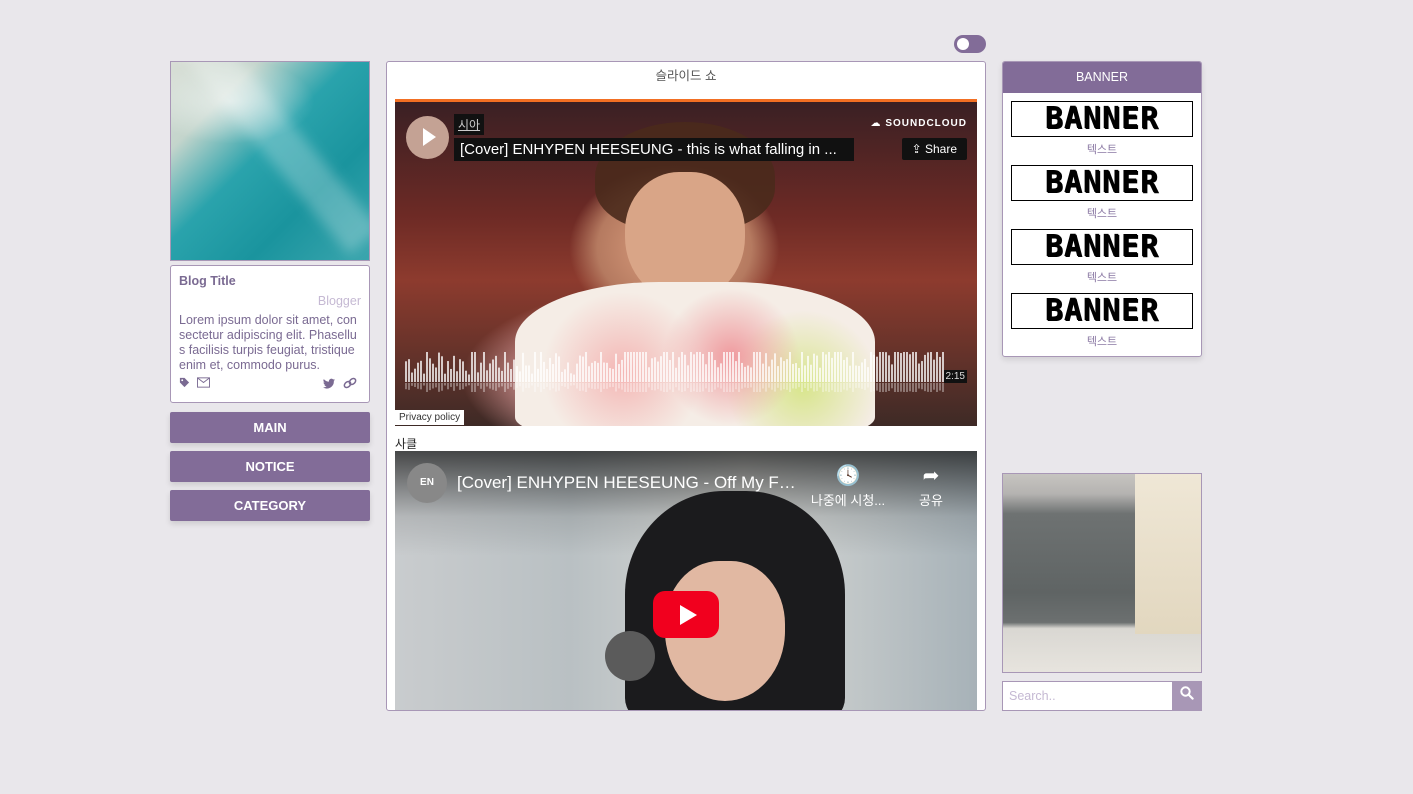  I want to click on banner-header: BANNER, so click(1102, 77).